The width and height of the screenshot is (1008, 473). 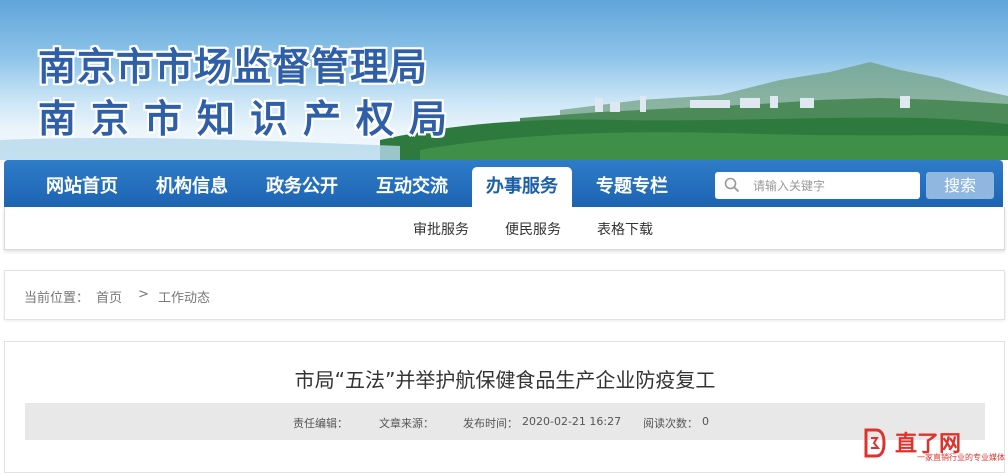 What do you see at coordinates (522, 187) in the screenshot?
I see `nav-item-services: 办事服务` at bounding box center [522, 187].